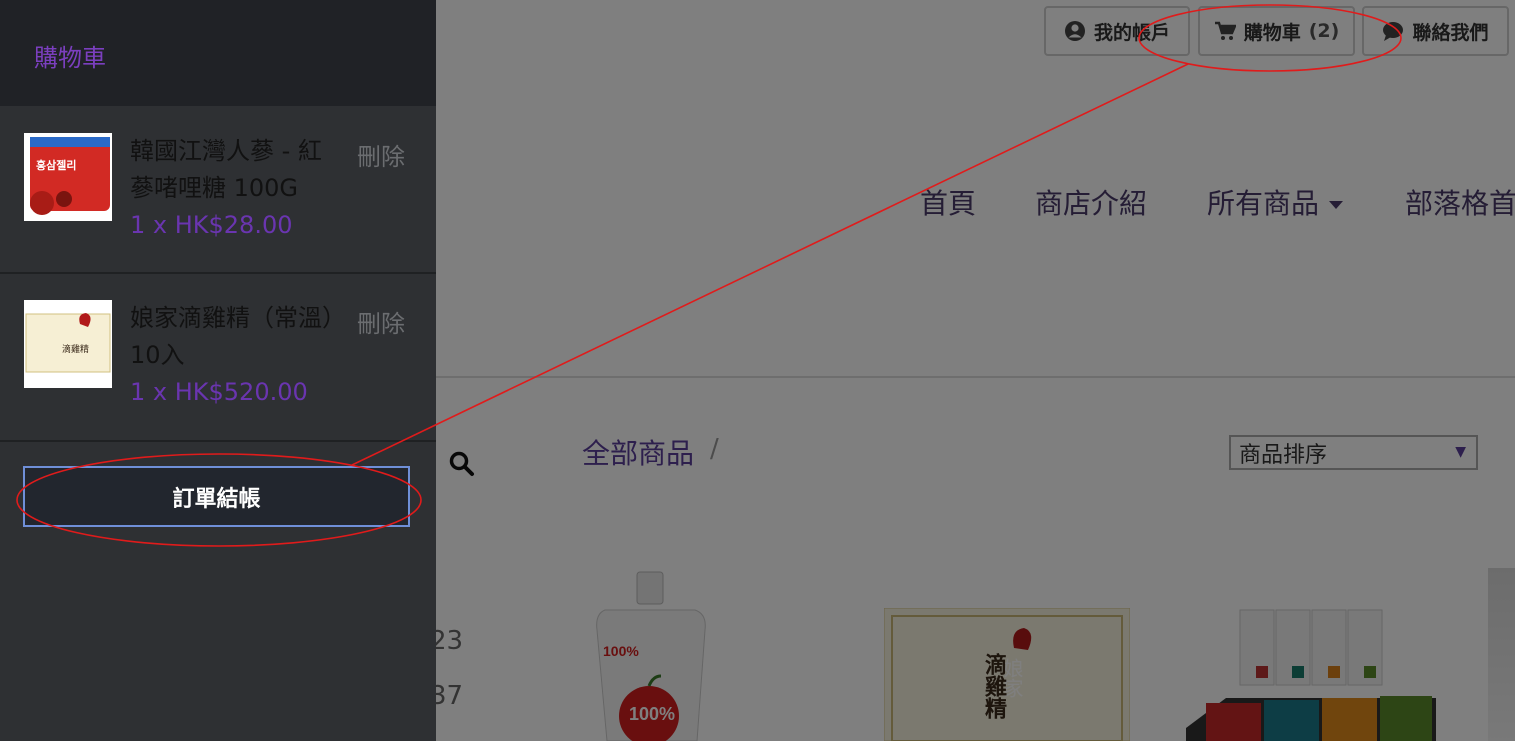 The image size is (1515, 741). What do you see at coordinates (56, 165) in the screenshot?
I see `cart-item-thumb-text: 홍삼젤리` at bounding box center [56, 165].